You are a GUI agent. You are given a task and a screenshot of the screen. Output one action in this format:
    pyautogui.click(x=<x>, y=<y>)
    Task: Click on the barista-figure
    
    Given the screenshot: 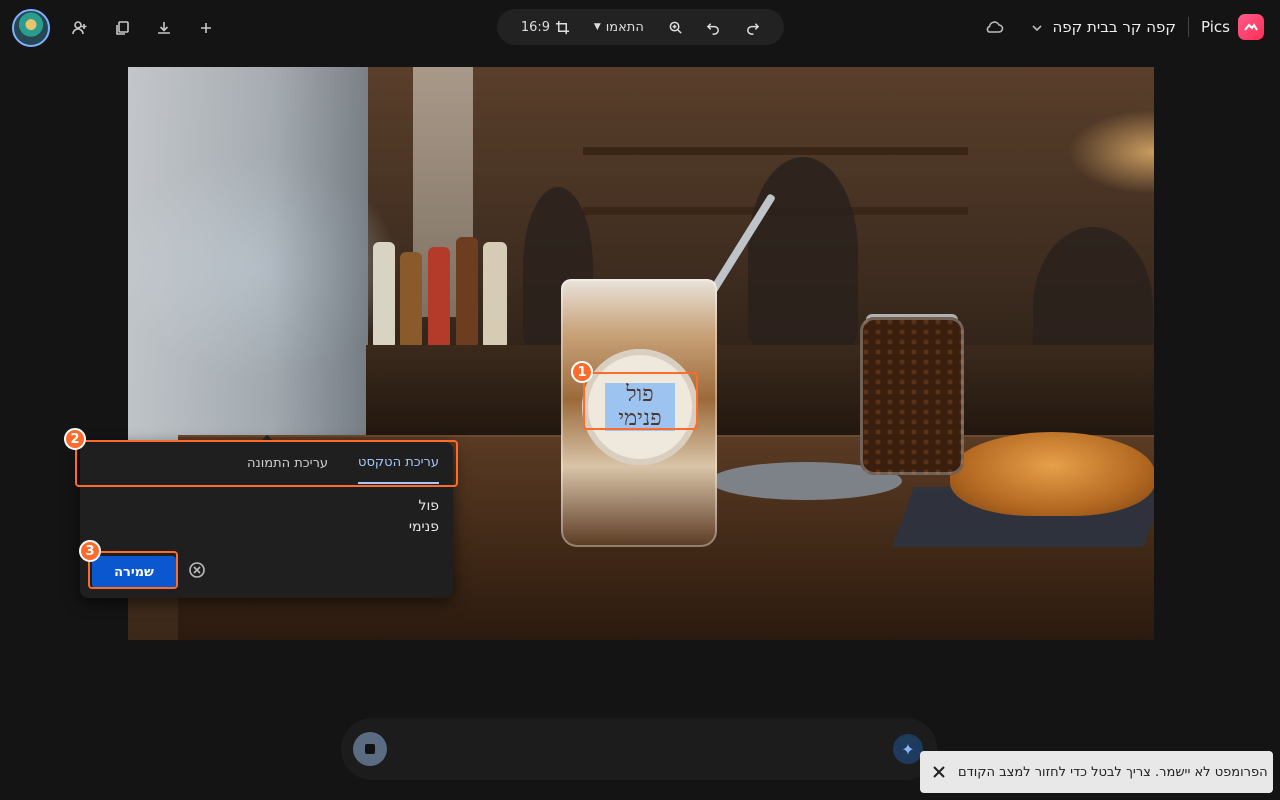 What is the action you would take?
    pyautogui.click(x=803, y=252)
    